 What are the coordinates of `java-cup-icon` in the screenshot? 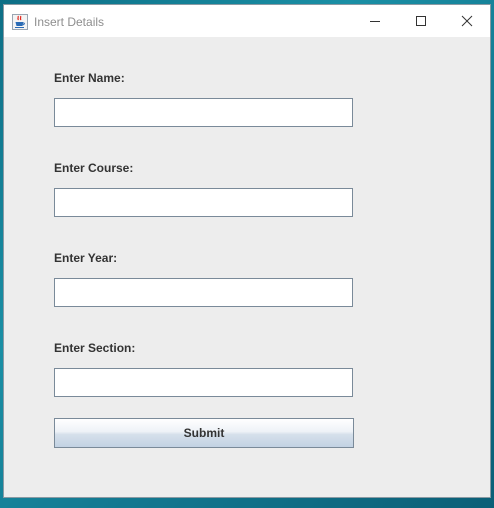 It's located at (20, 22).